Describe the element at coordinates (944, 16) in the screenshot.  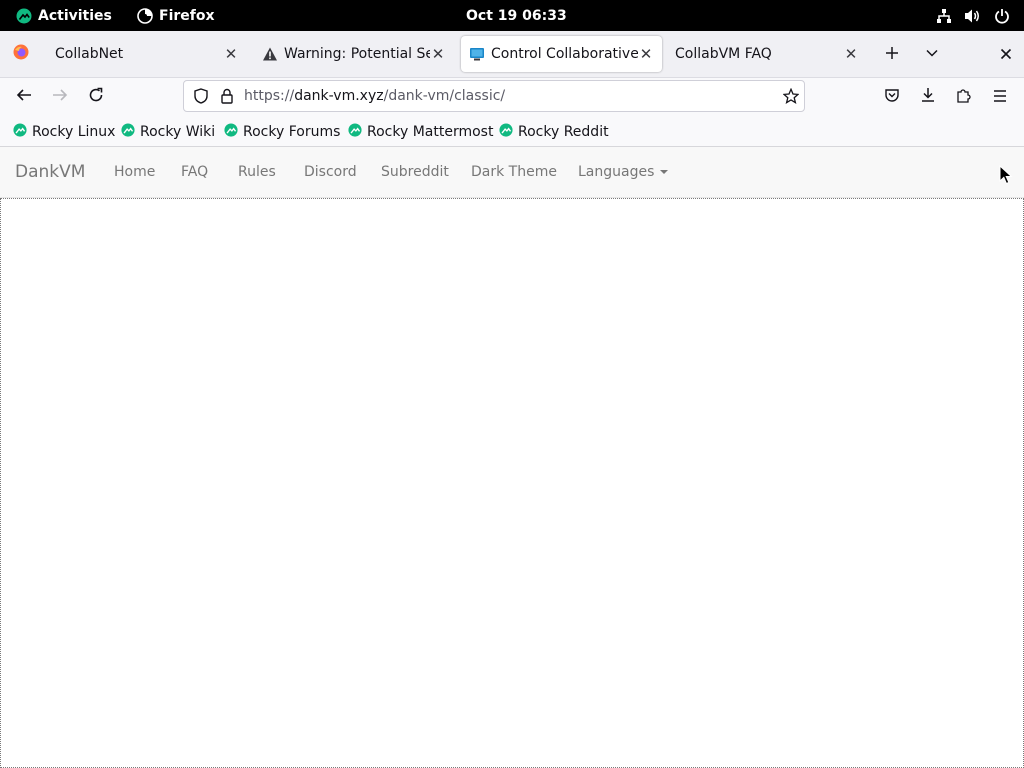
I see `network-icon` at that location.